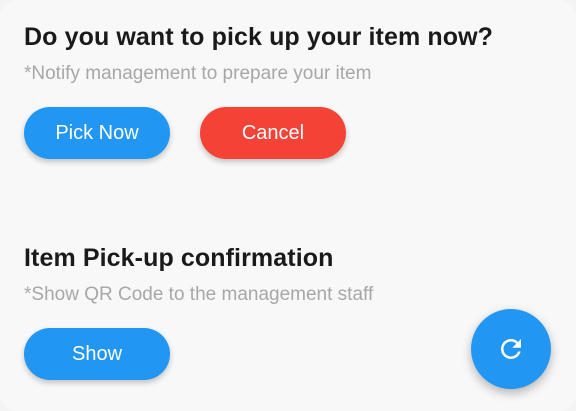 Image resolution: width=576 pixels, height=411 pixels. I want to click on confirmation-title: Item Pick-up confirmation, so click(179, 258).